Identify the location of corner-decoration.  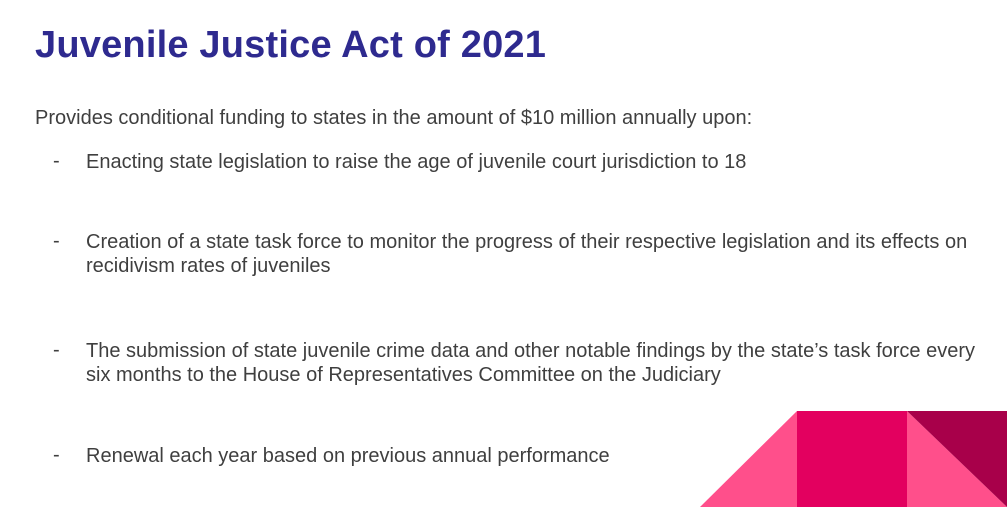
(853, 459).